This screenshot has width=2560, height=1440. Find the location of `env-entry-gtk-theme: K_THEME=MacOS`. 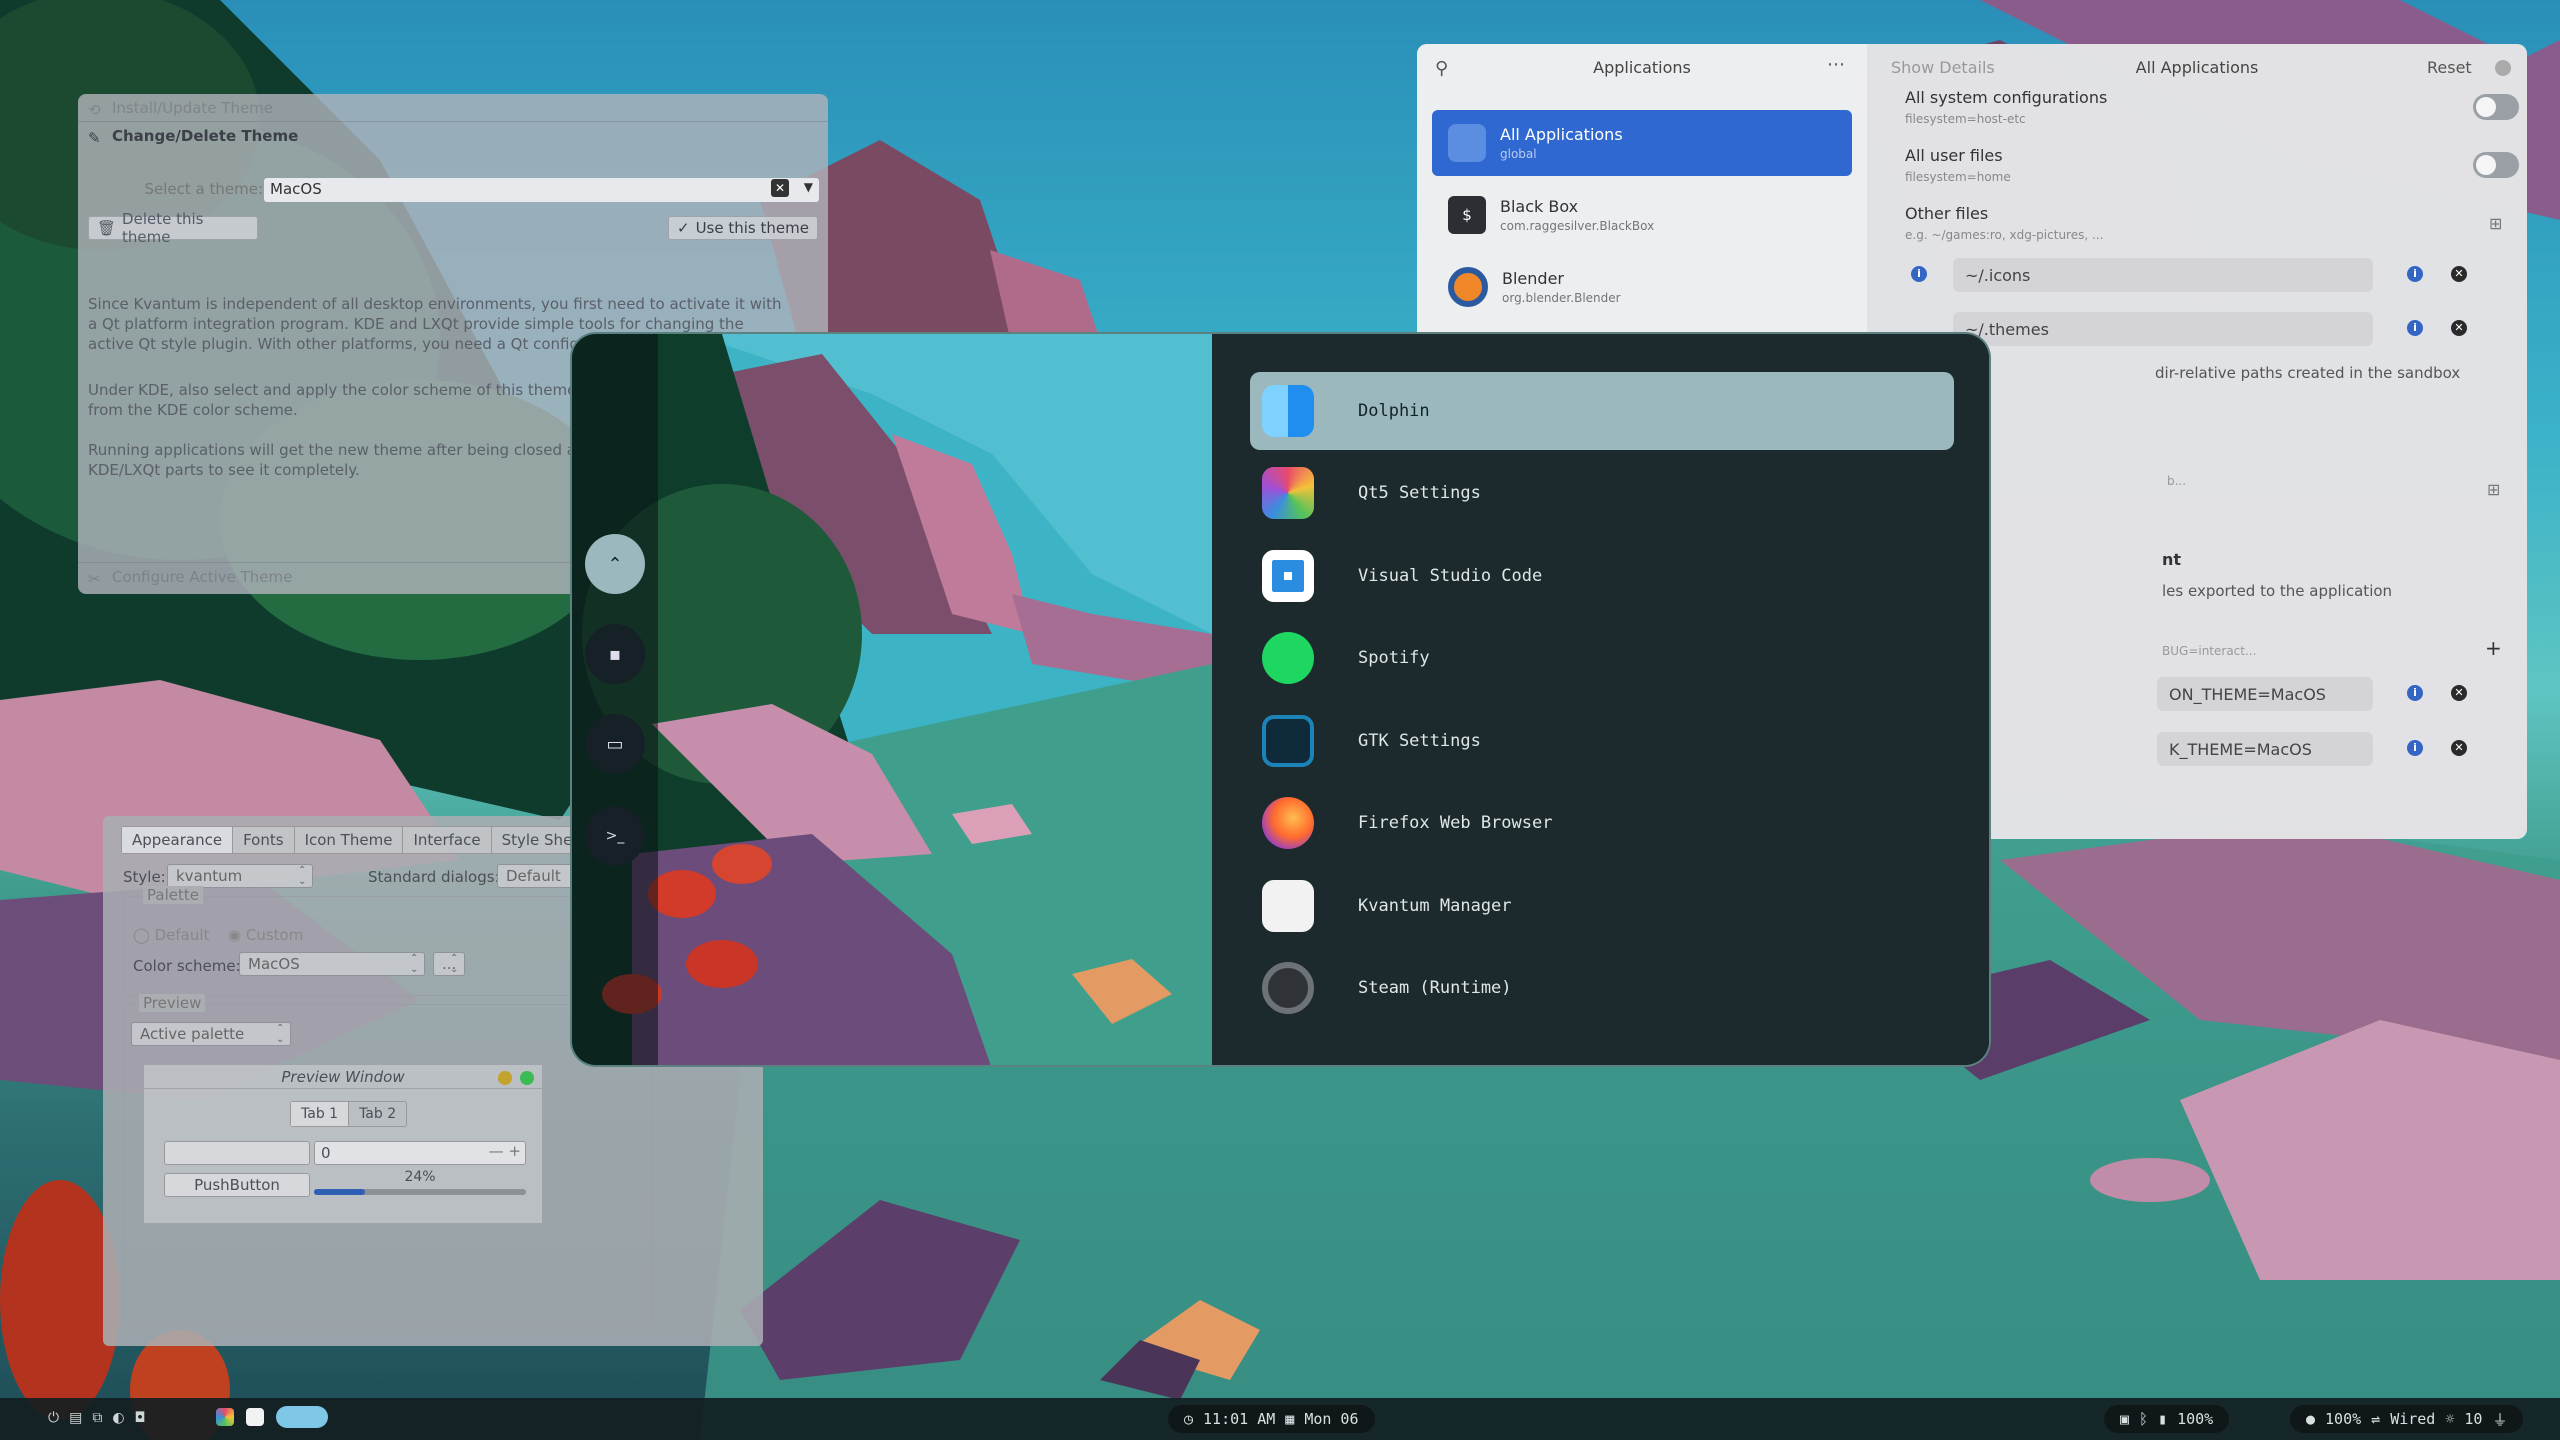

env-entry-gtk-theme: K_THEME=MacOS is located at coordinates (2265, 749).